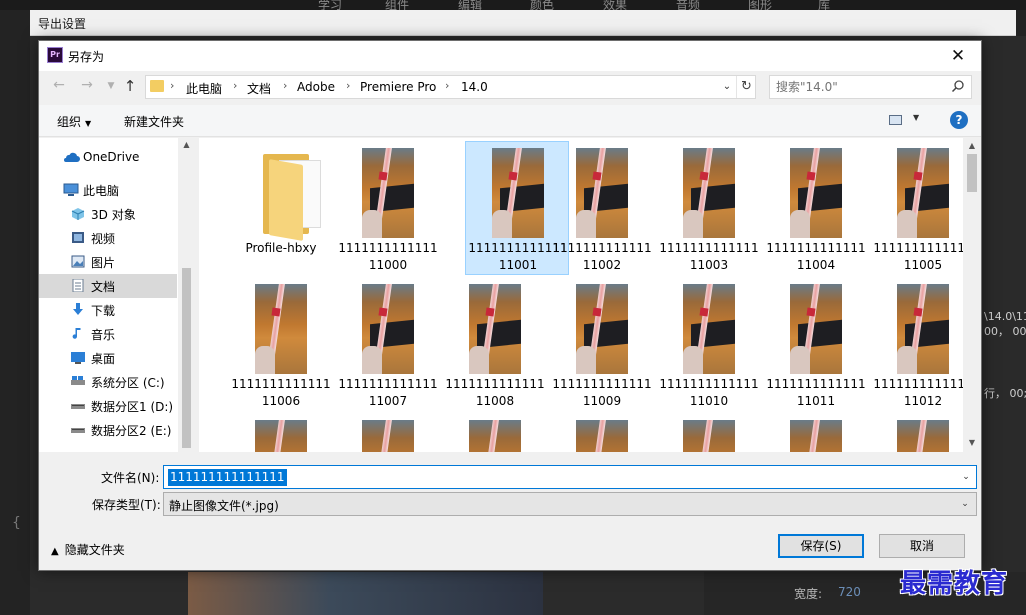  I want to click on file-item: 1111111111111 11008, so click(495, 345).